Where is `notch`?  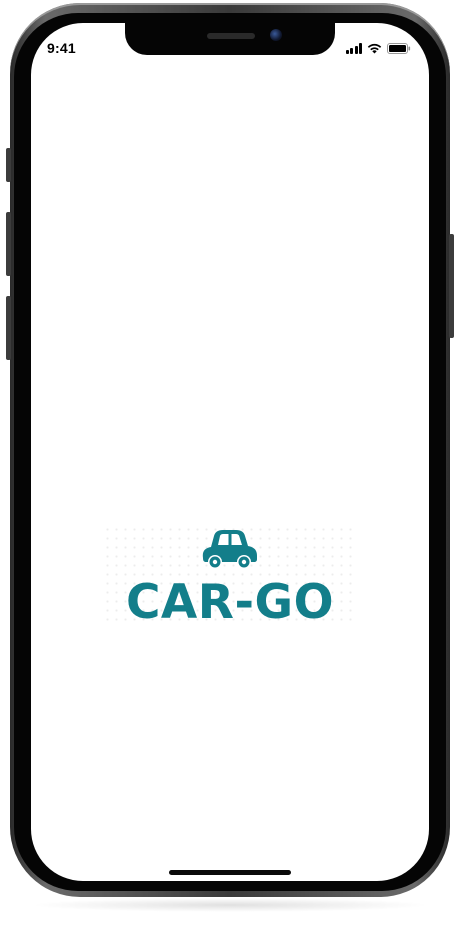
notch is located at coordinates (230, 39).